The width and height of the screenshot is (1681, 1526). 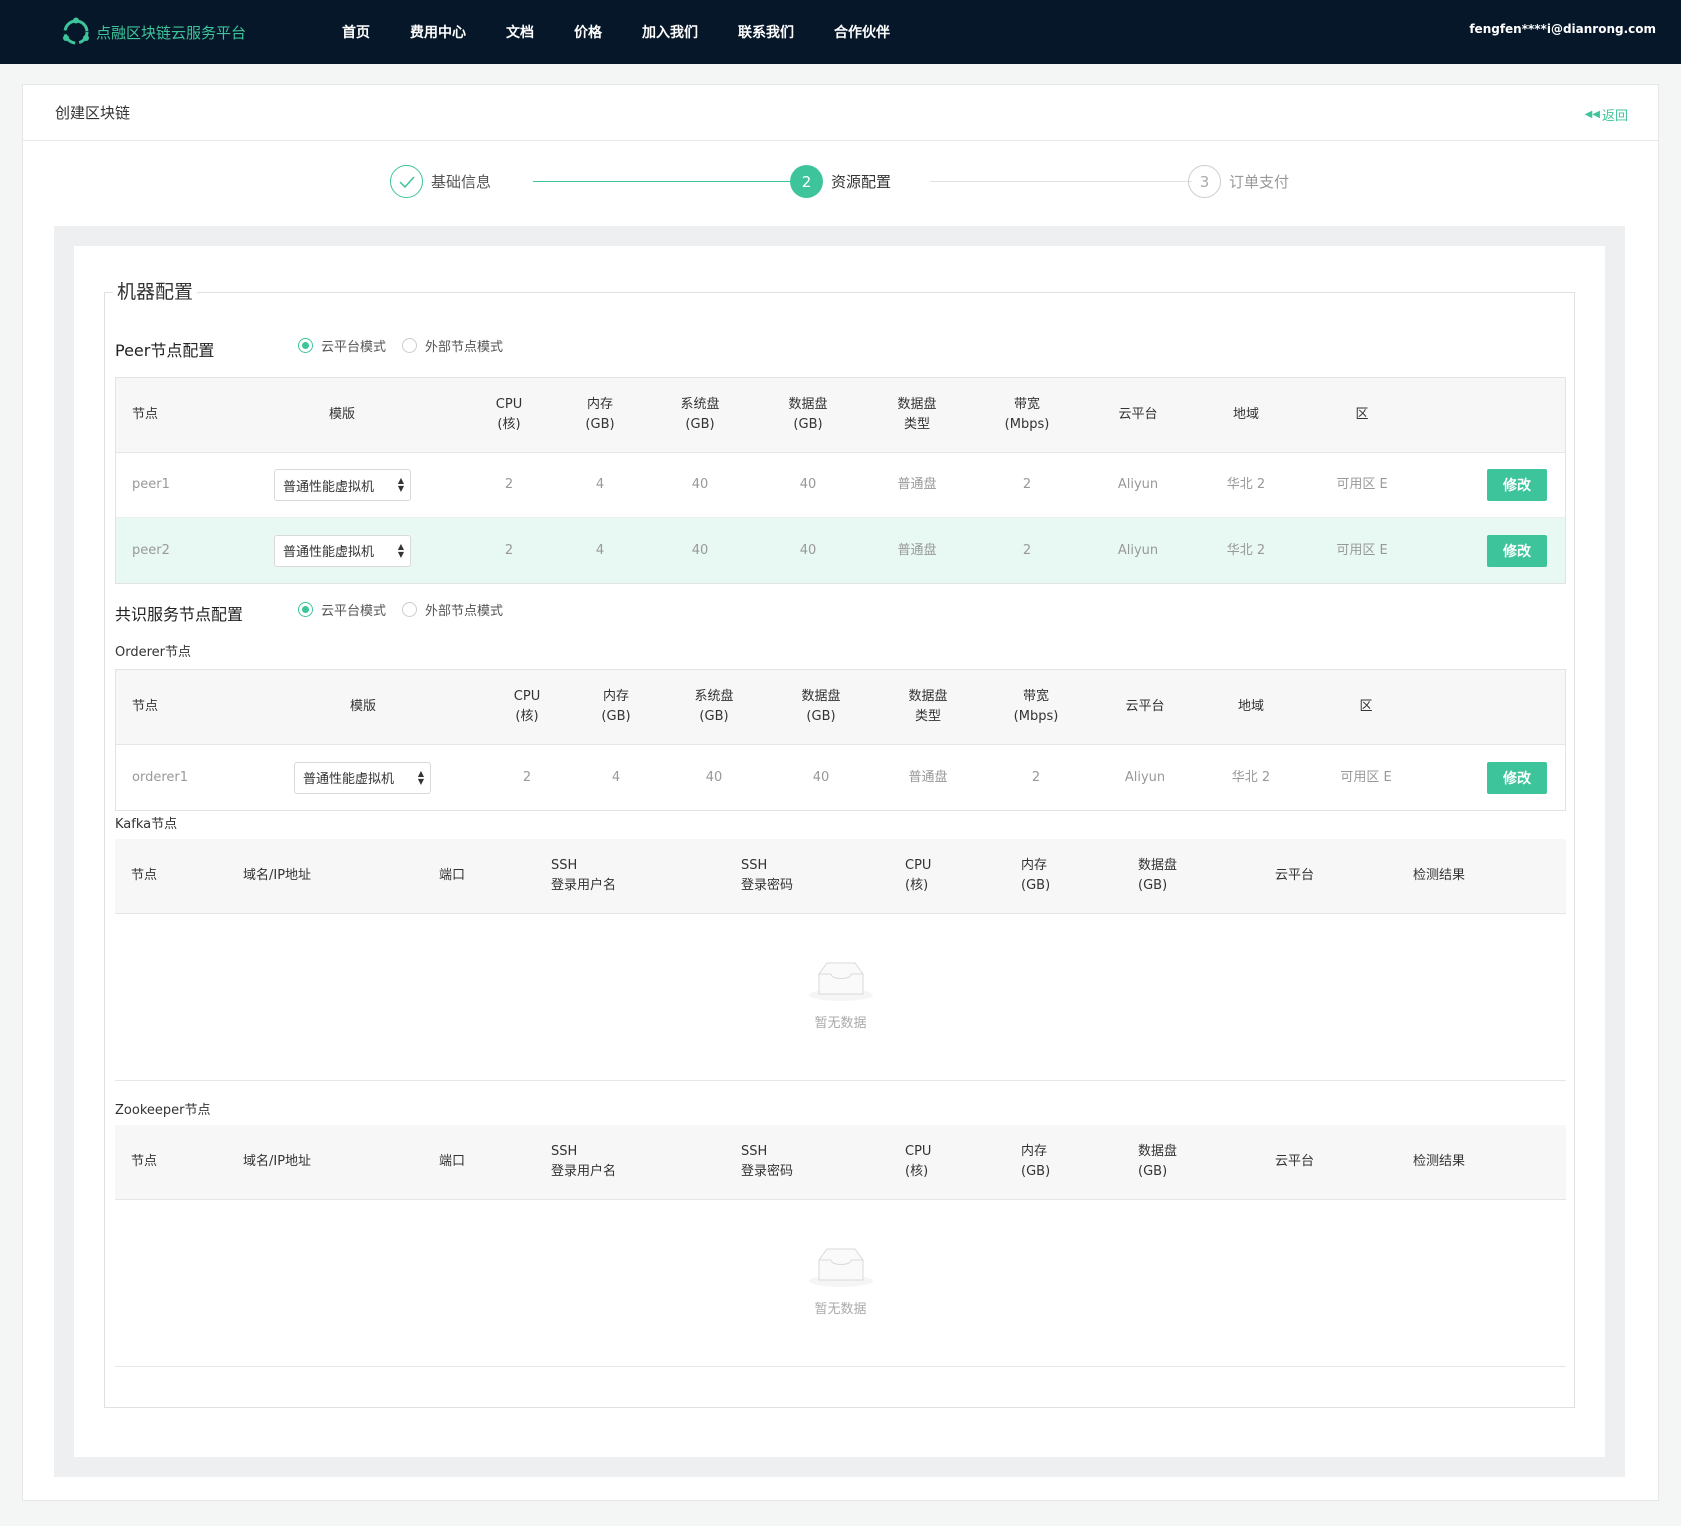 I want to click on orderer-section-title: Orderer节点, so click(x=153, y=652).